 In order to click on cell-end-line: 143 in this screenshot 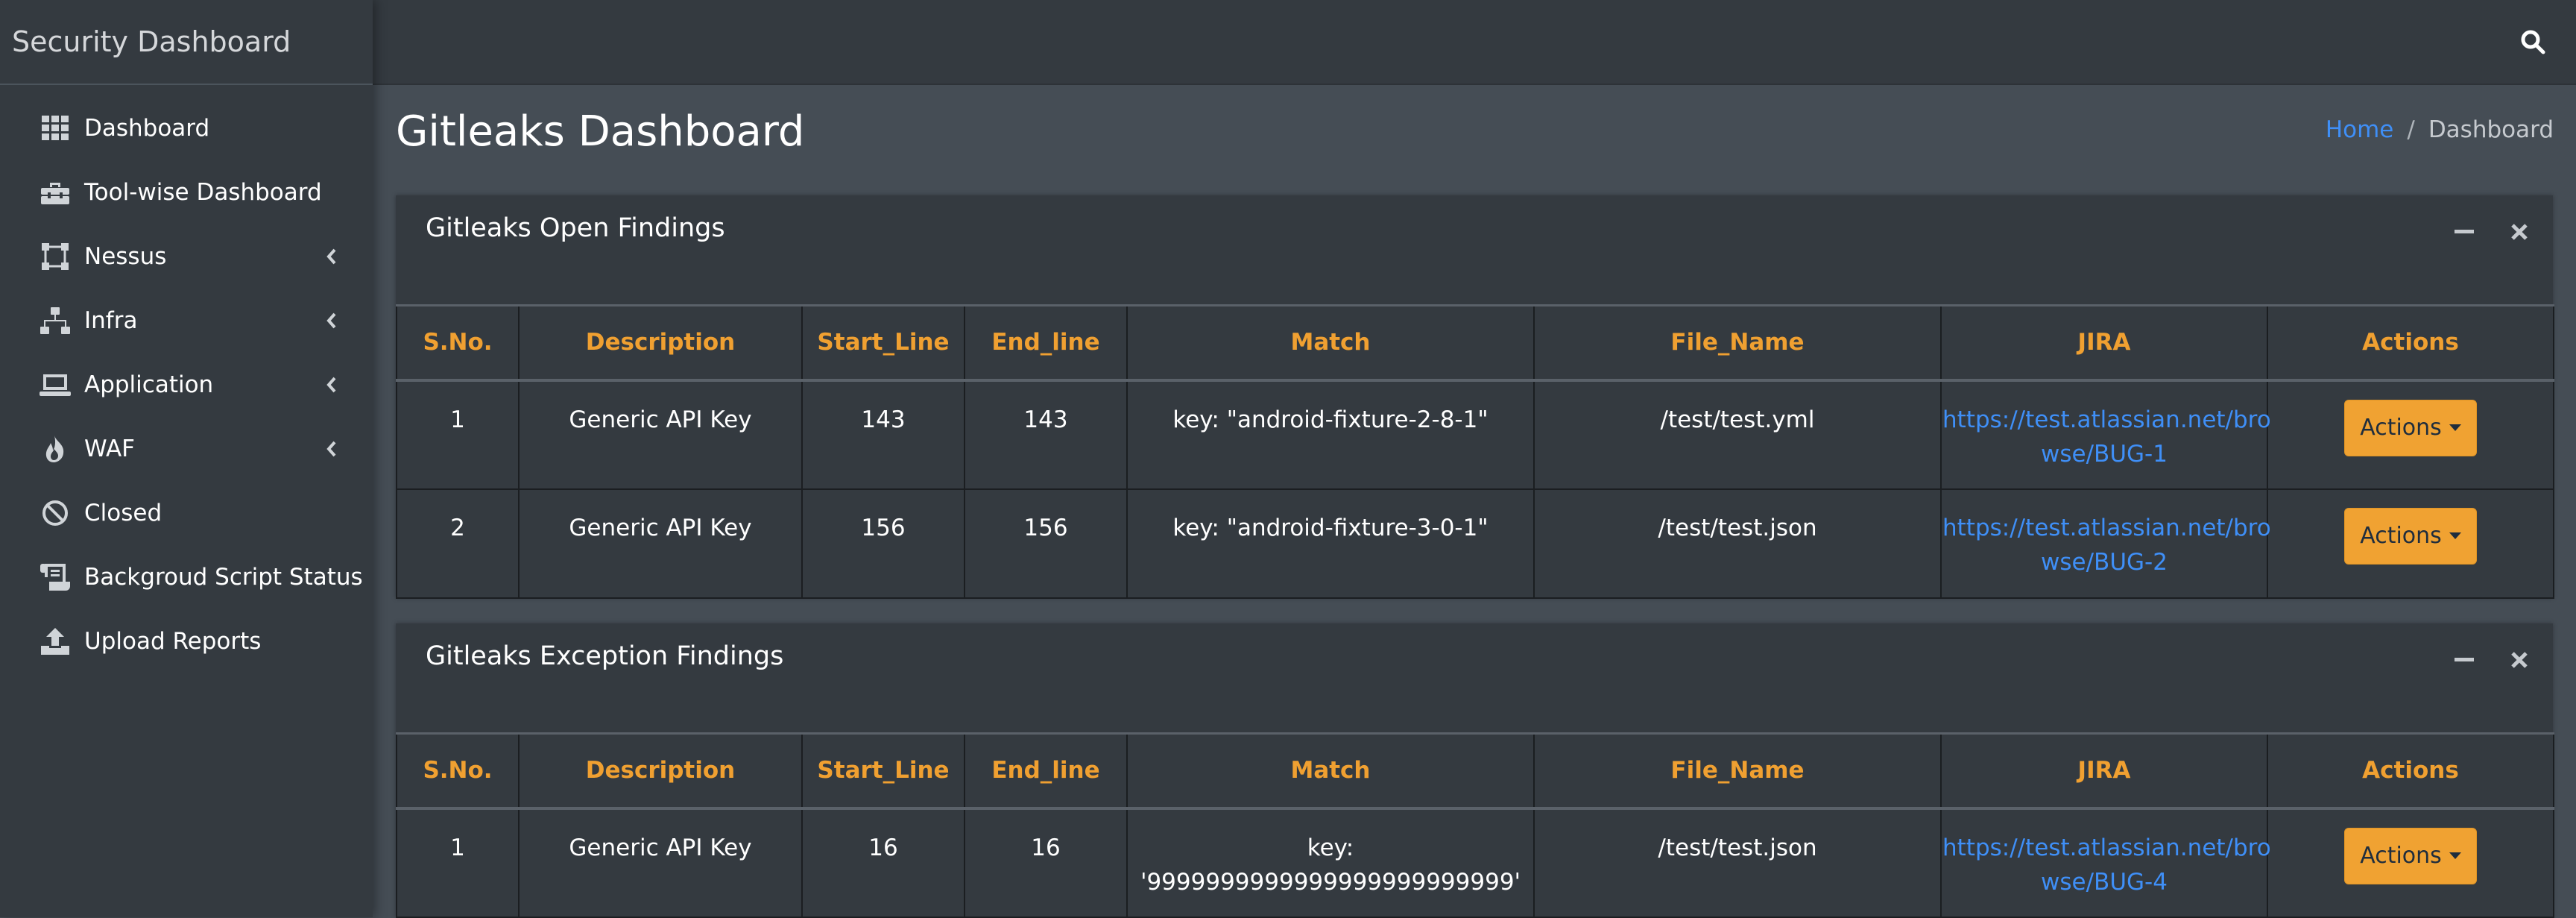, I will do `click(1046, 434)`.